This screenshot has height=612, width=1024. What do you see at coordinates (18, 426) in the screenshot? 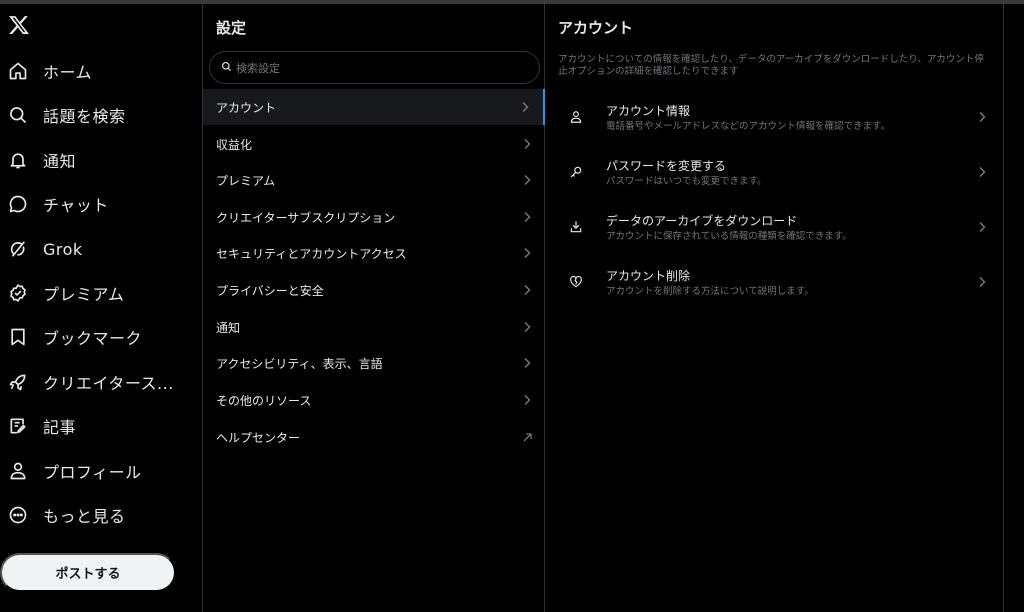
I see `article-icon` at bounding box center [18, 426].